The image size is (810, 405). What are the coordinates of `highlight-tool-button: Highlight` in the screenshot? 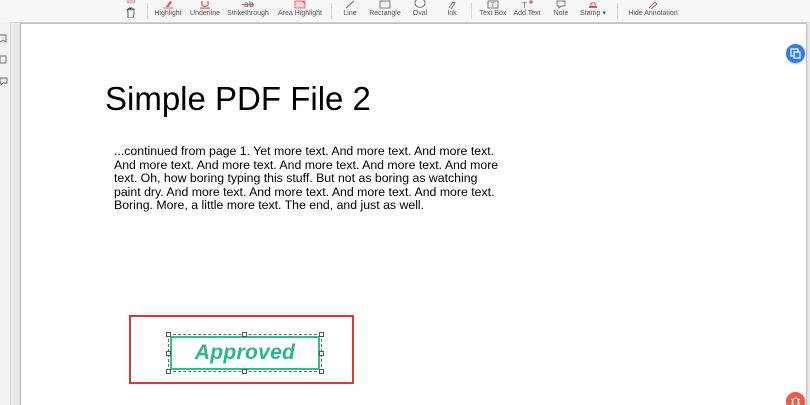 It's located at (168, 11).